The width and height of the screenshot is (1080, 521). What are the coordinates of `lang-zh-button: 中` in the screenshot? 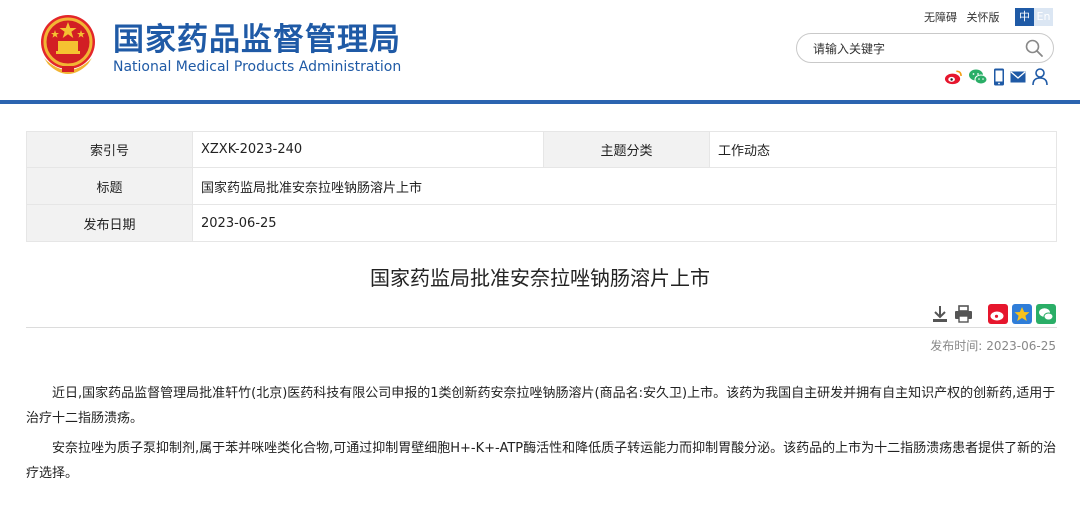 It's located at (1024, 17).